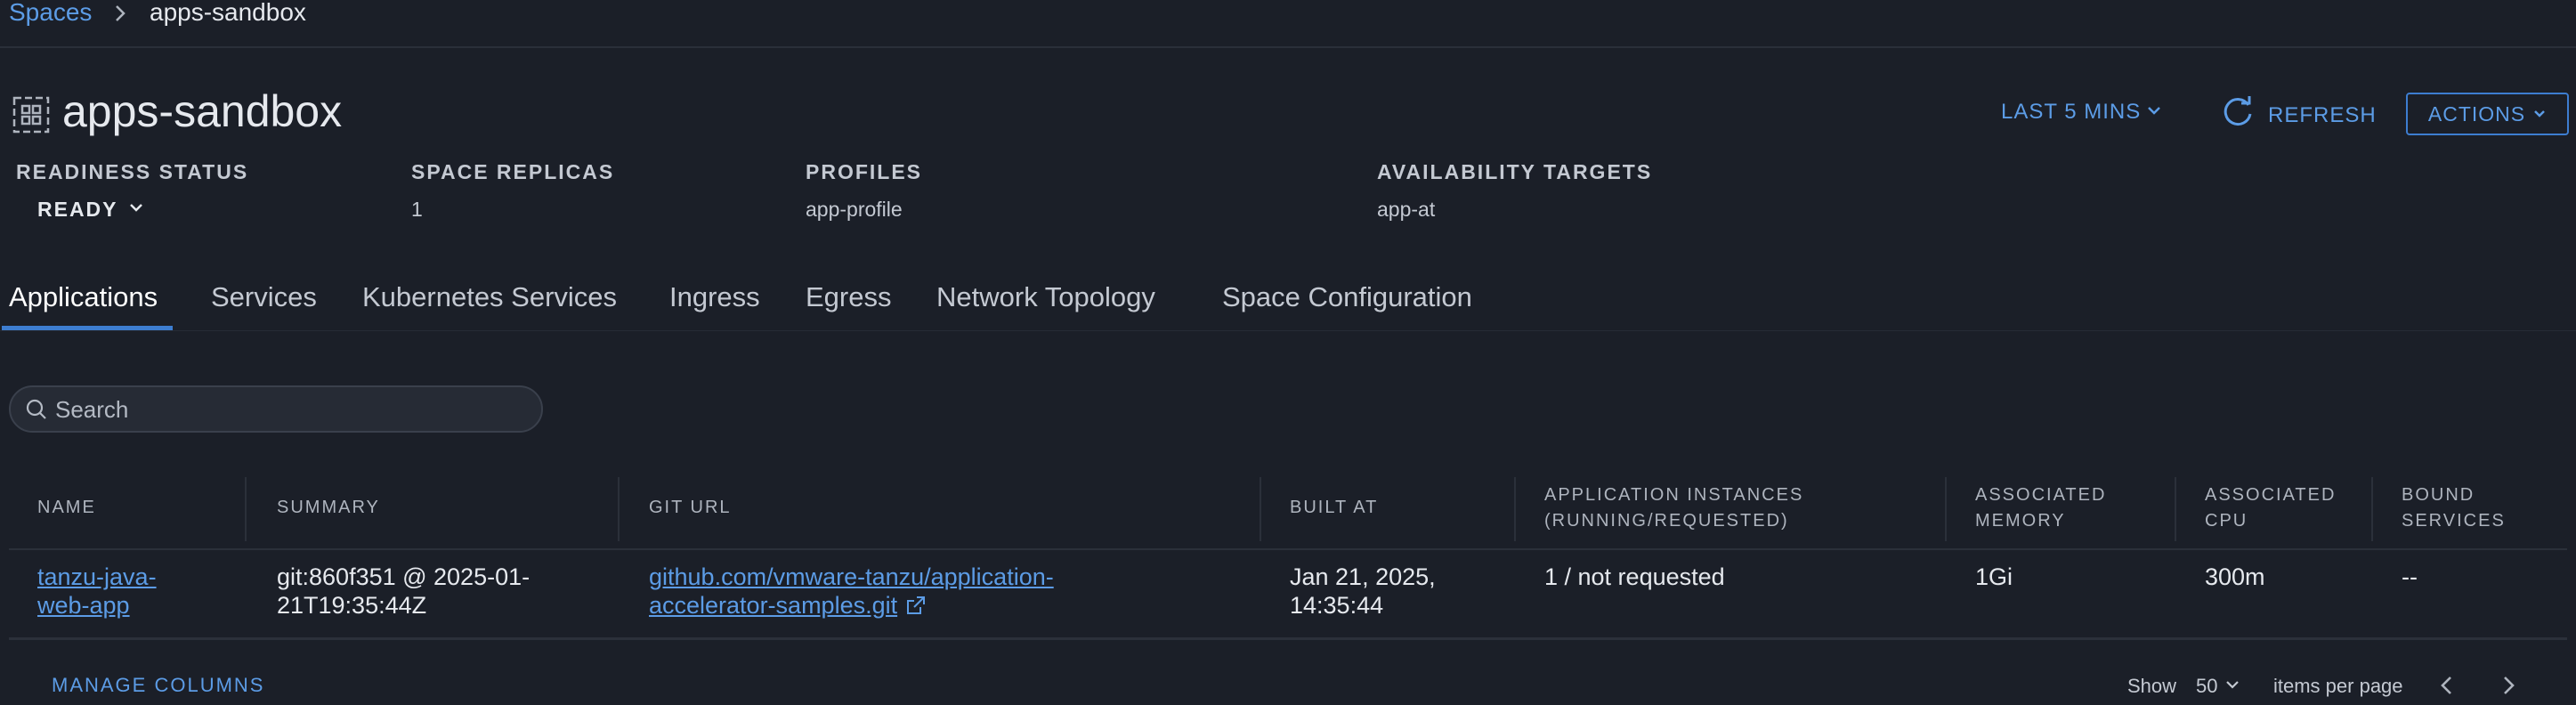  What do you see at coordinates (1635, 576) in the screenshot?
I see `application-instances: 1 / not requested` at bounding box center [1635, 576].